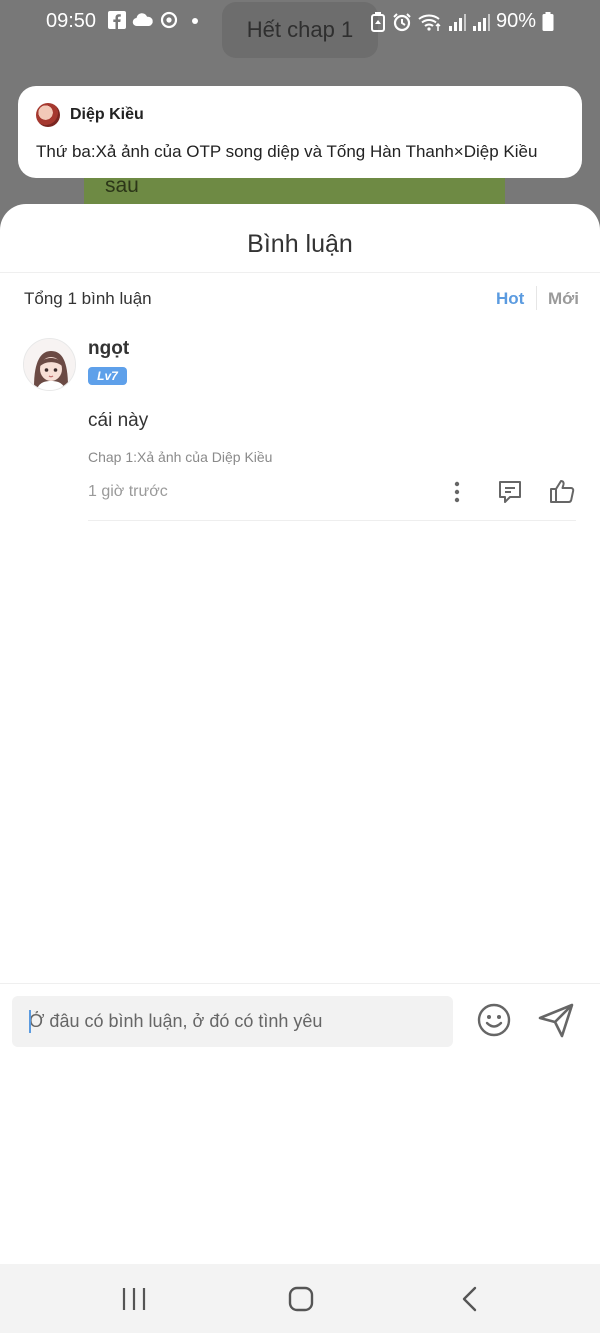 The height and width of the screenshot is (1333, 600). What do you see at coordinates (142, 20) in the screenshot?
I see `cloud-icon` at bounding box center [142, 20].